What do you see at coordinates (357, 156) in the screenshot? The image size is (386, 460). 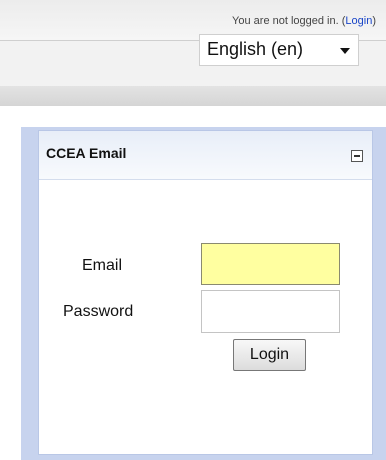 I see `collapse-icon` at bounding box center [357, 156].